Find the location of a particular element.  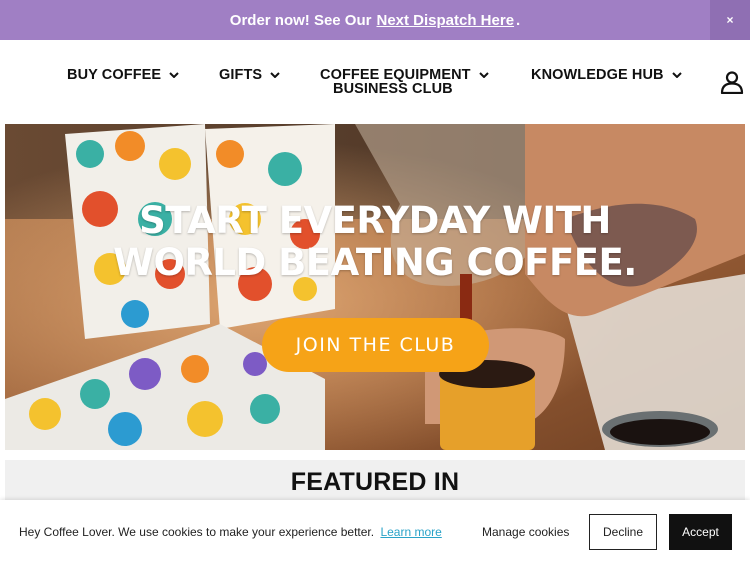

small-cup is located at coordinates (660, 429).